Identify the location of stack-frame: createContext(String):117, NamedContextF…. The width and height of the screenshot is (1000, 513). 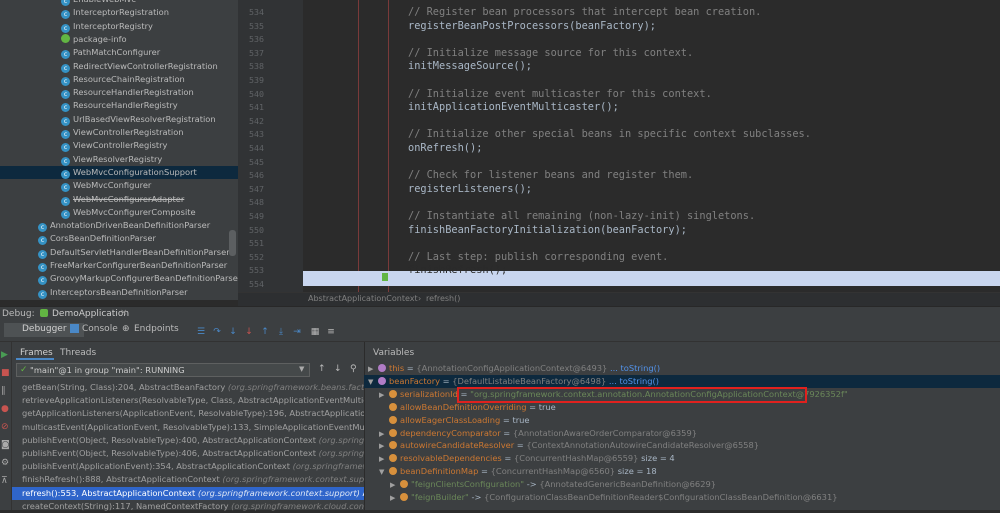
(188, 506).